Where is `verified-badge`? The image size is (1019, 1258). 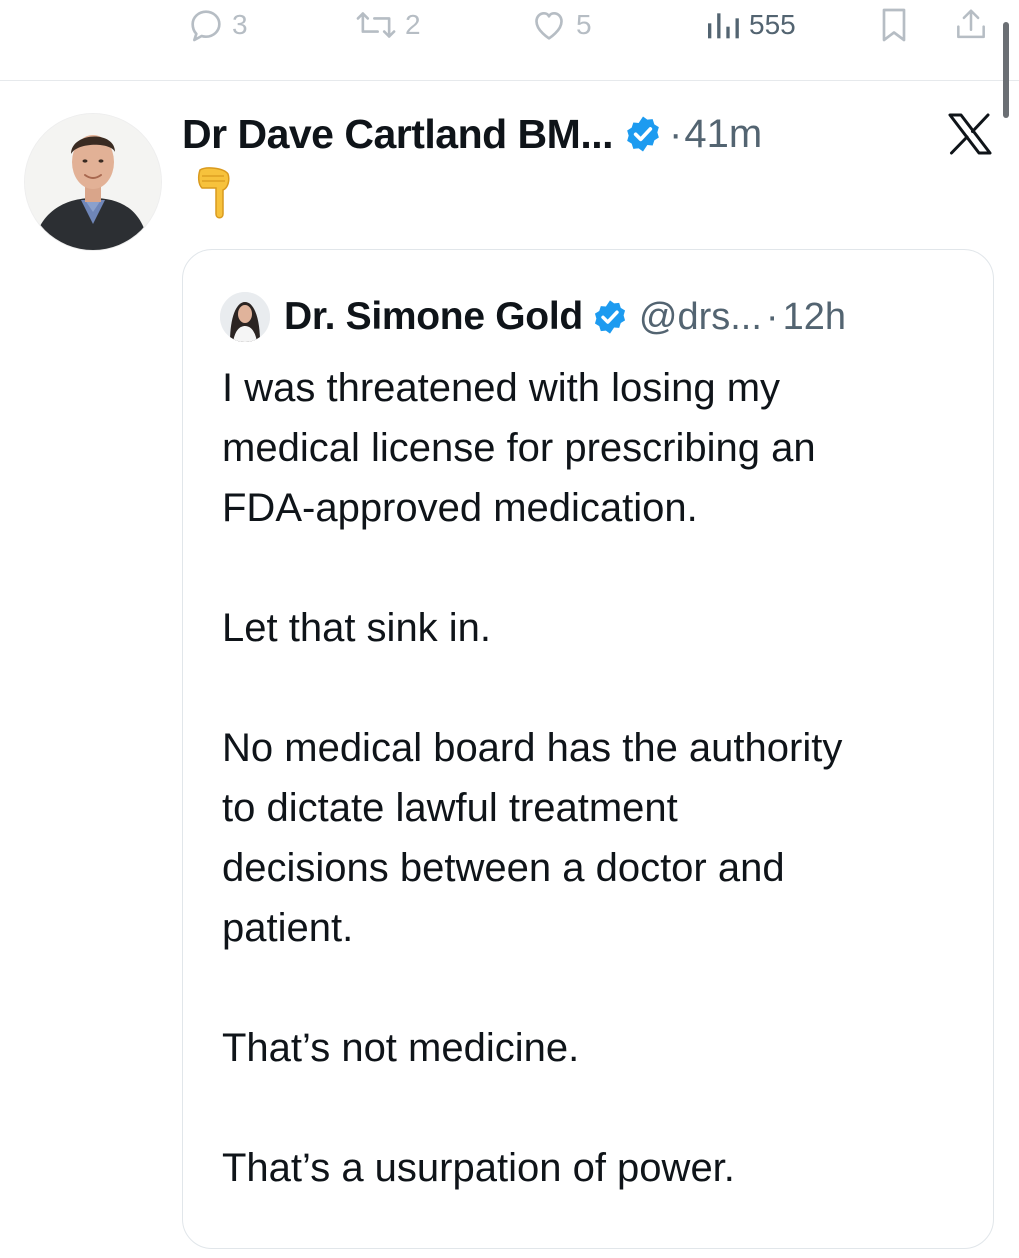 verified-badge is located at coordinates (643, 134).